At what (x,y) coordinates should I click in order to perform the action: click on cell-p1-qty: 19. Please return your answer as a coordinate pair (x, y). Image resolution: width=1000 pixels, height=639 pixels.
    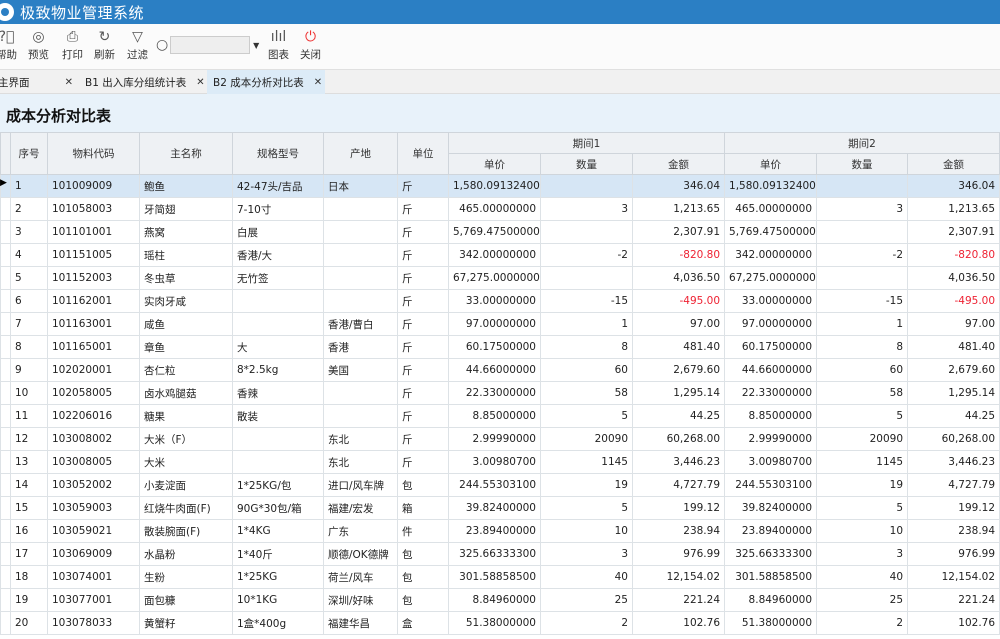
    Looking at the image, I should click on (586, 485).